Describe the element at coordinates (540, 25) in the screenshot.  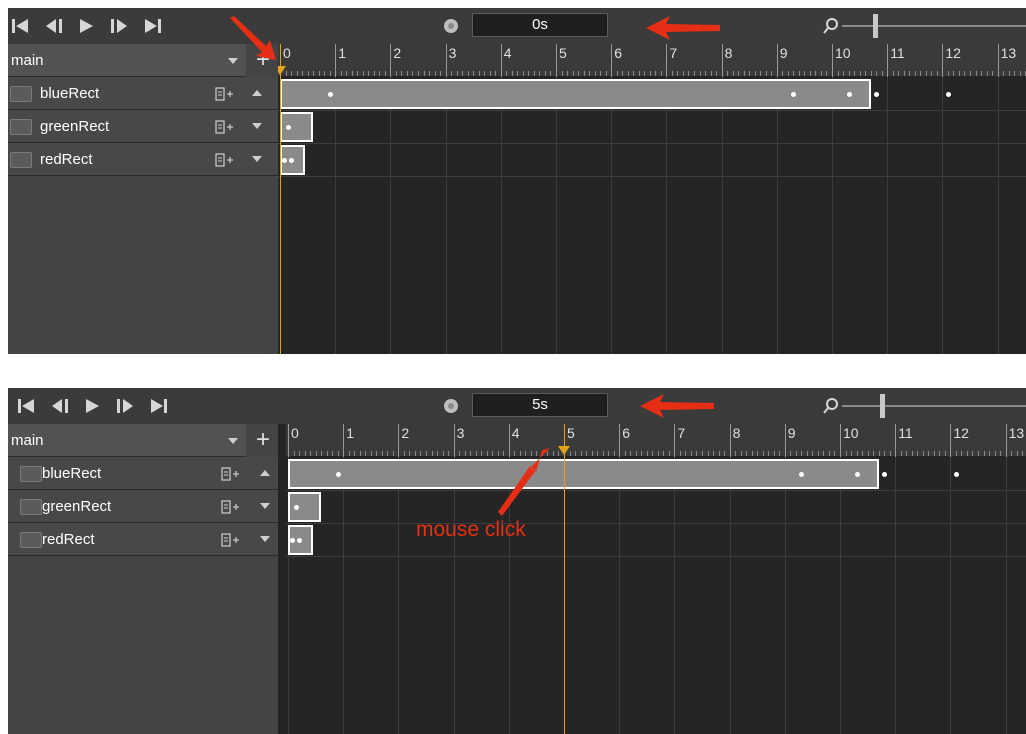
I see `time-display: 0s` at that location.